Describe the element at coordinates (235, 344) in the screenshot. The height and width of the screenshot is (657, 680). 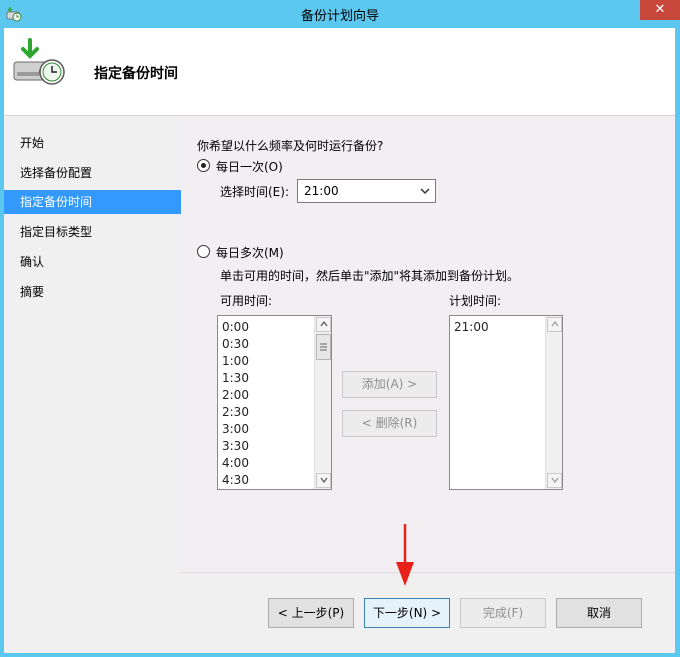
I see `list-item: 0:30` at that location.